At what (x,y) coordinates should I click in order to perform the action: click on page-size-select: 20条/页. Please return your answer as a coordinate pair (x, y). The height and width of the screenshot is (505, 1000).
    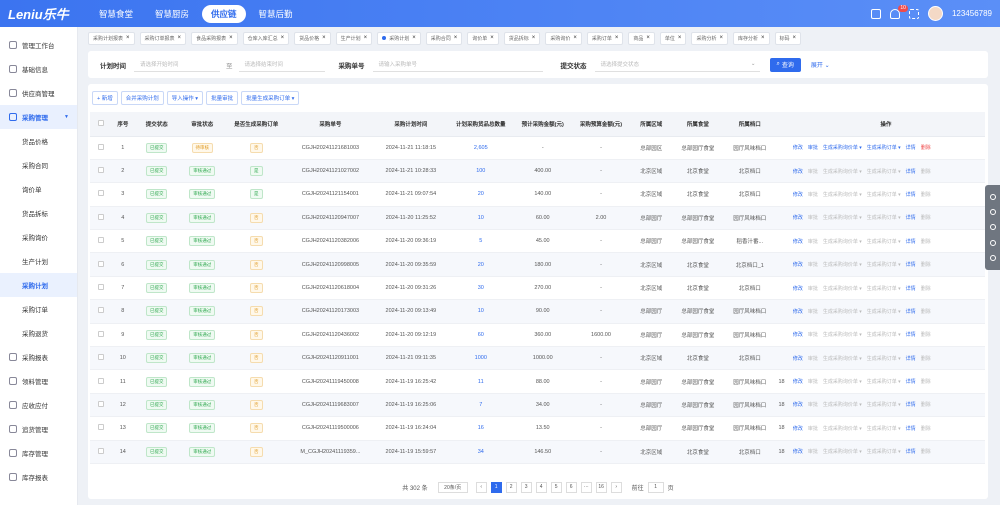
    Looking at the image, I should click on (452, 487).